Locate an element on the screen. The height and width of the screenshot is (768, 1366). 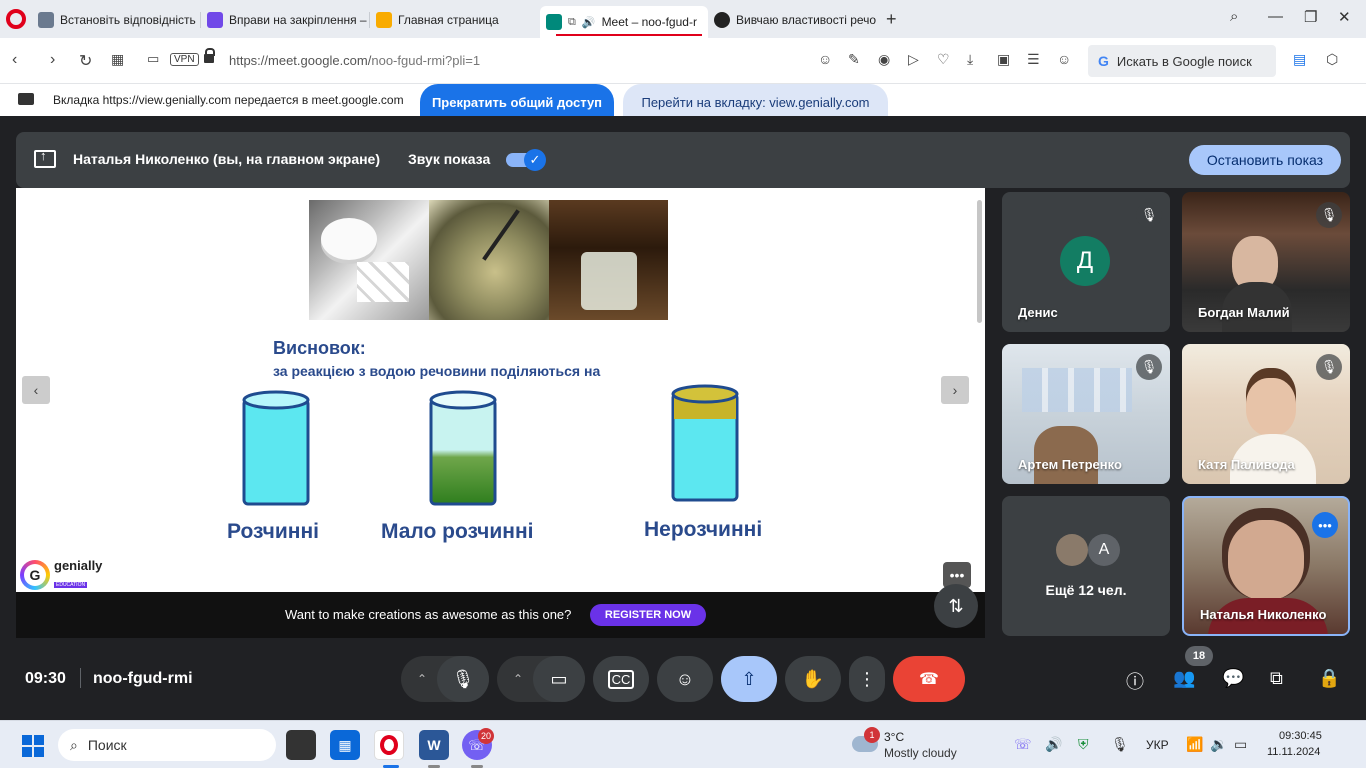
back-icon: ‹ is located at coordinates (14, 60).